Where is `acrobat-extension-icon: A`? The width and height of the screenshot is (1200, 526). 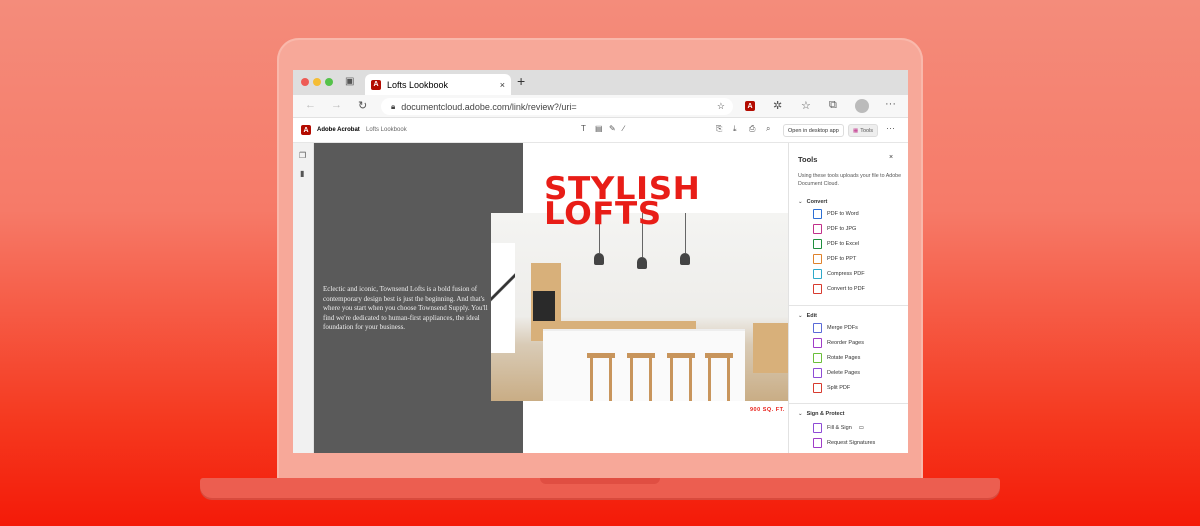
acrobat-extension-icon: A is located at coordinates (750, 106).